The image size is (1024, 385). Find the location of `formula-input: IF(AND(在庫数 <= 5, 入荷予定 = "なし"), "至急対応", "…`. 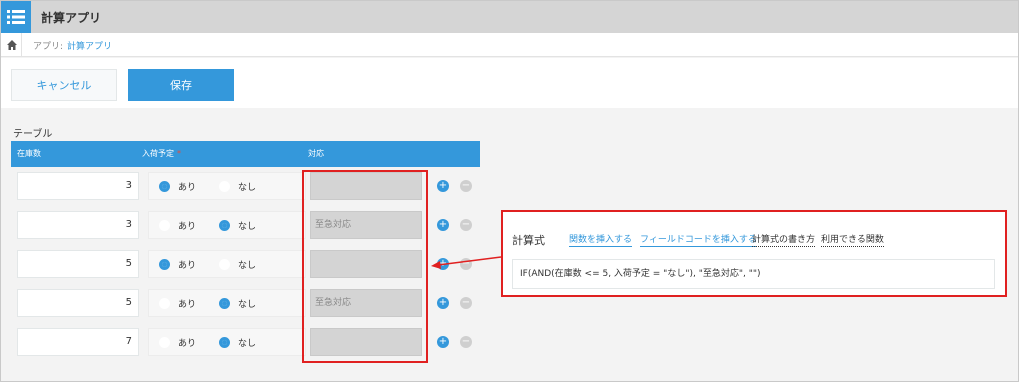

formula-input: IF(AND(在庫数 <= 5, 入荷予定 = "なし"), "至急対応", "… is located at coordinates (753, 274).